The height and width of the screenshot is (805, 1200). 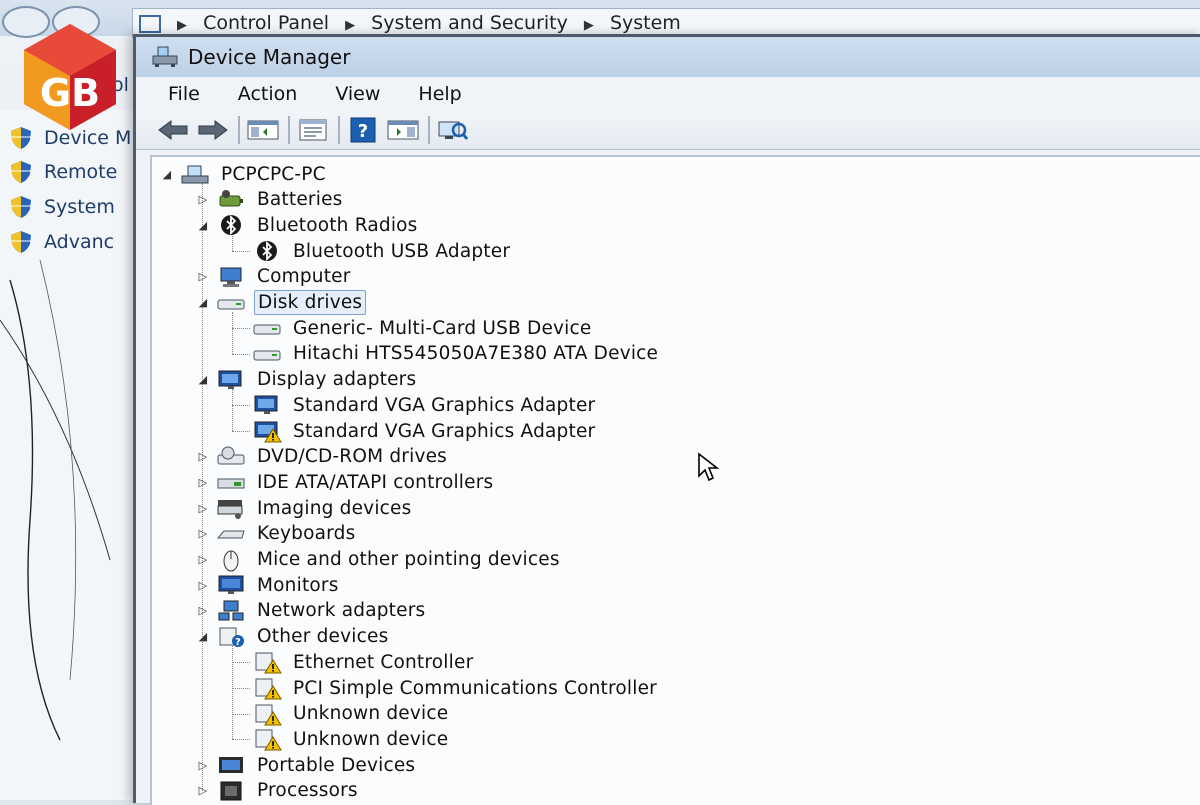 I want to click on sidebar-link-label: Remote, so click(x=81, y=172).